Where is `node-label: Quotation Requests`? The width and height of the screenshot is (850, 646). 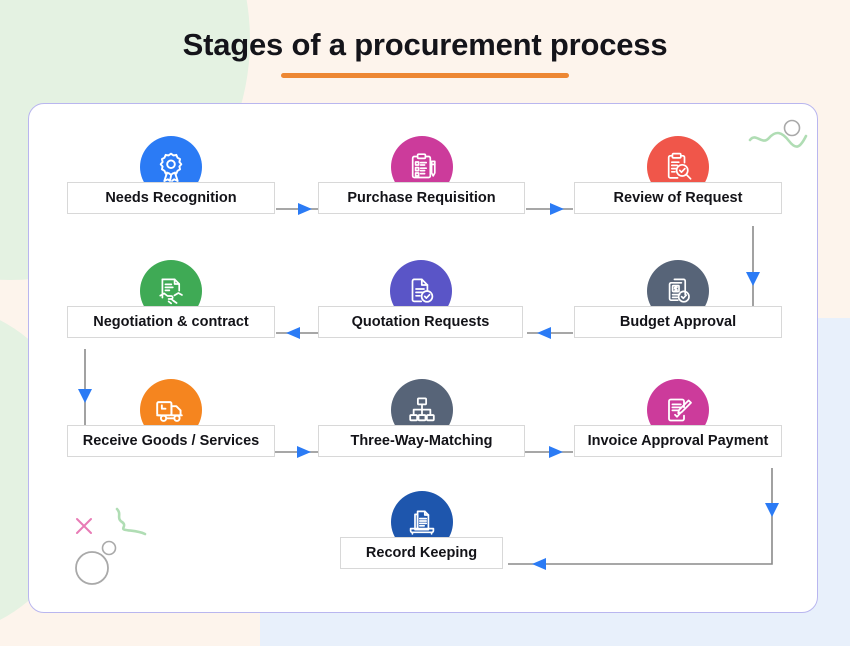 node-label: Quotation Requests is located at coordinates (420, 322).